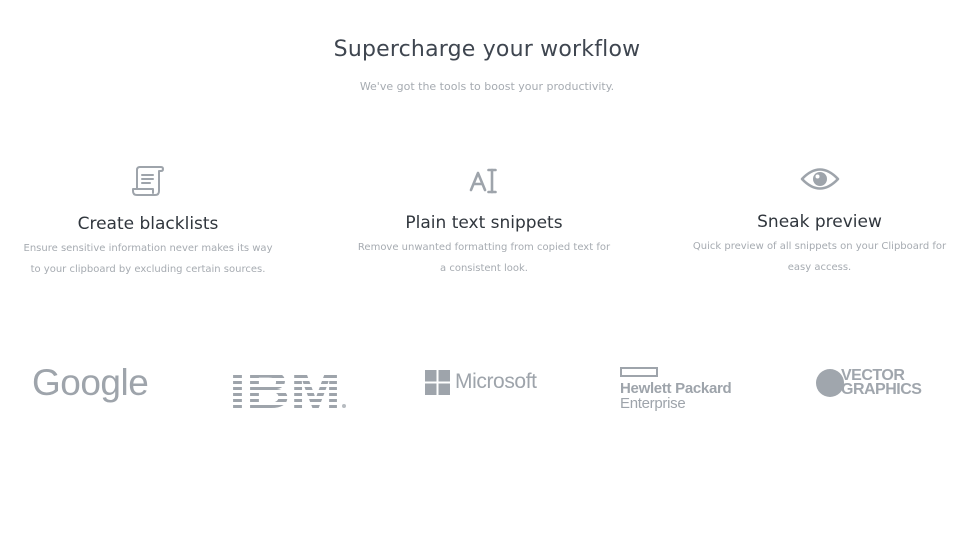  I want to click on ibm-logo: IBM, so click(288, 393).